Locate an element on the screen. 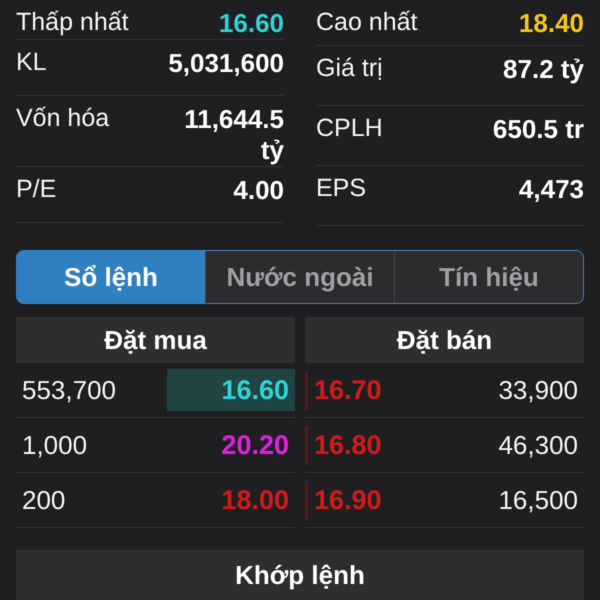  stat-value: 4.00 is located at coordinates (258, 190).